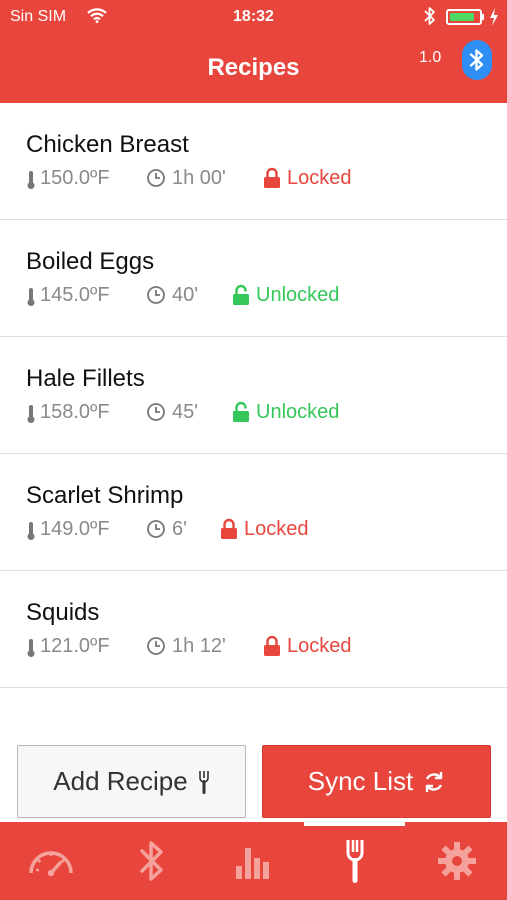  Describe the element at coordinates (253, 17) in the screenshot. I see `status-bar: Sin SIM 18:32` at that location.